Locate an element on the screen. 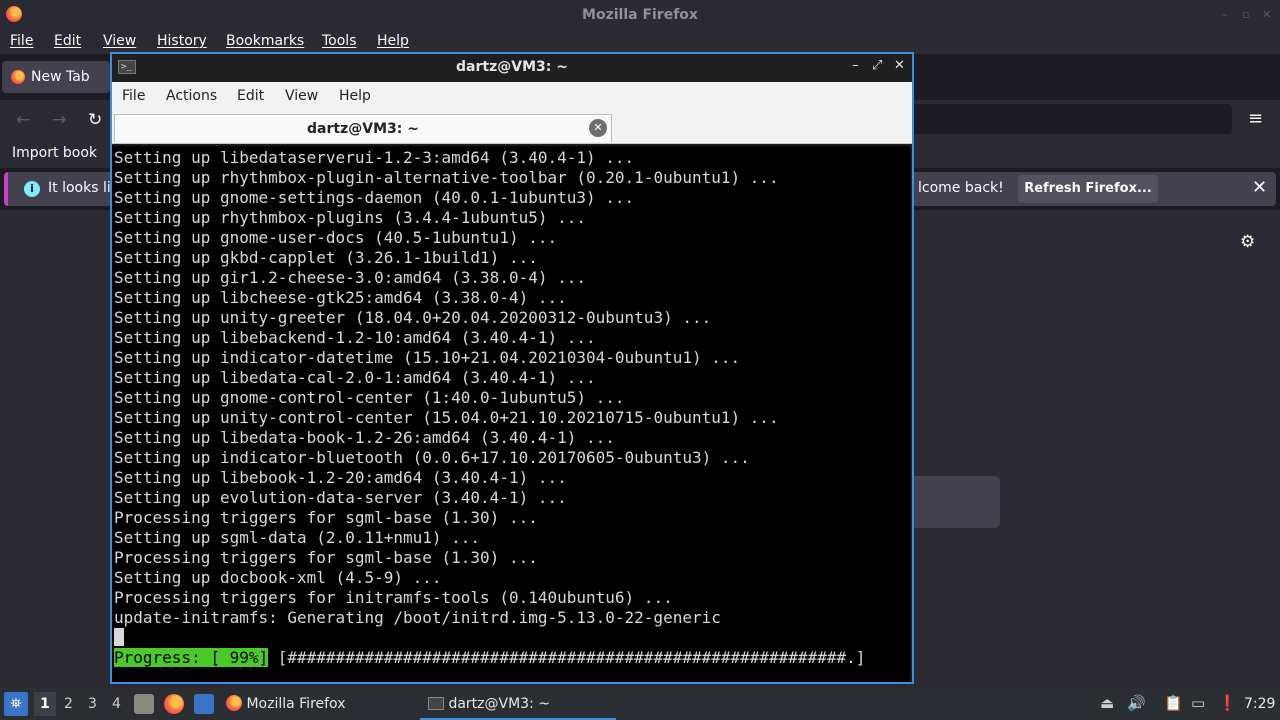 The width and height of the screenshot is (1280, 720). terminal-menu-edit: Edit is located at coordinates (250, 96).